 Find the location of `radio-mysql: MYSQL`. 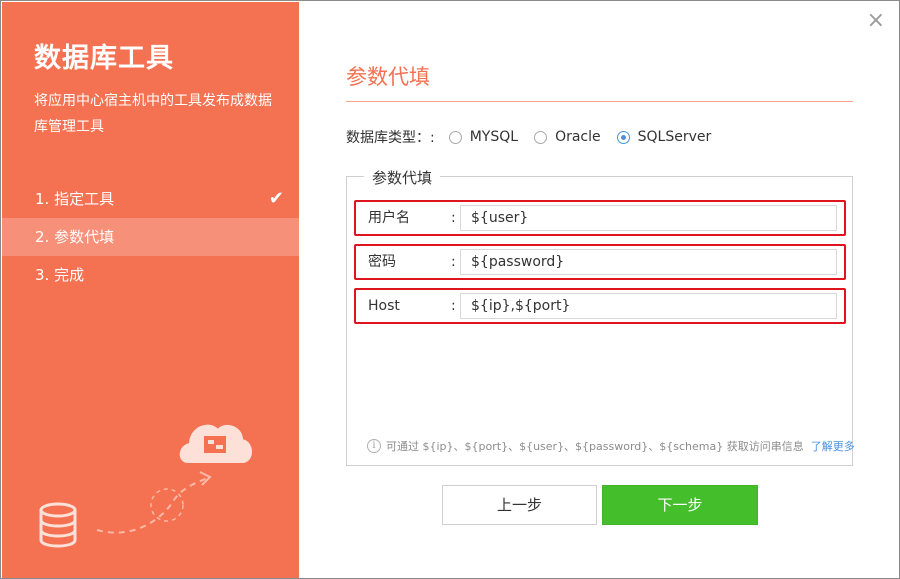

radio-mysql: MYSQL is located at coordinates (486, 137).